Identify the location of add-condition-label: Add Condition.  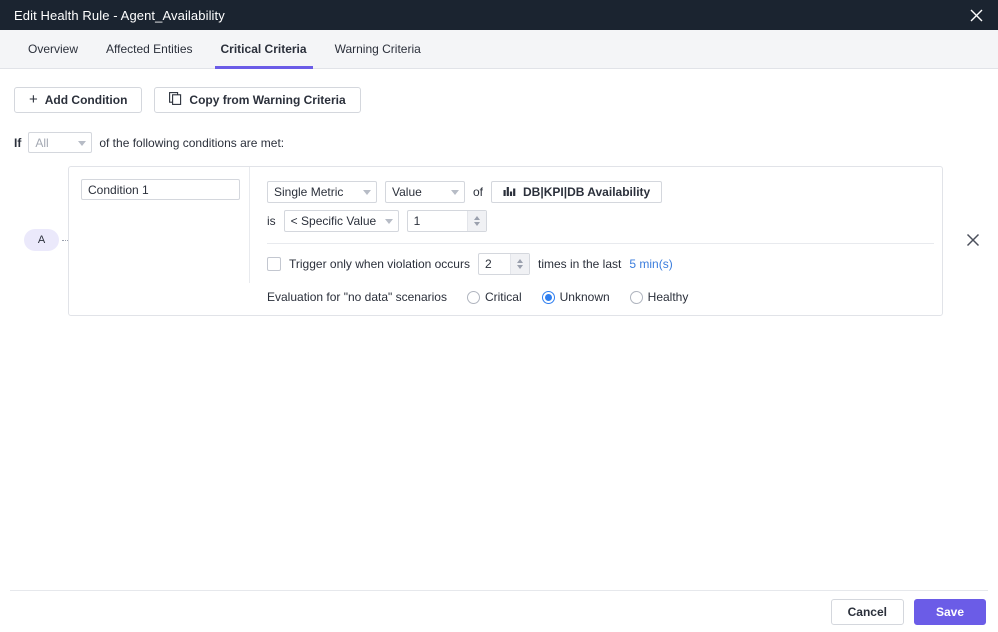
(86, 100).